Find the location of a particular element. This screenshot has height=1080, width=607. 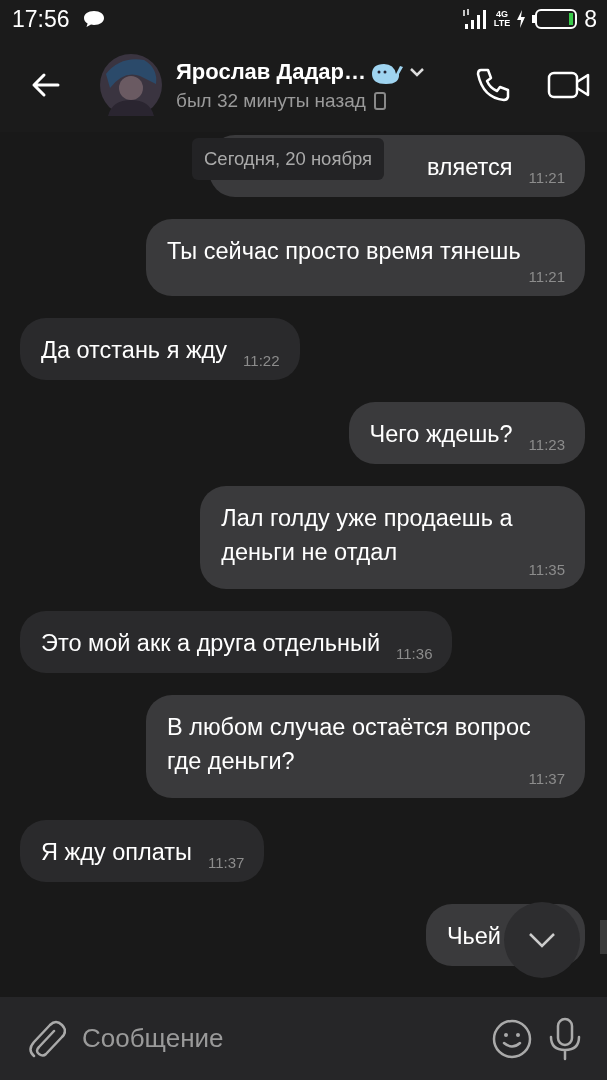

message-bubble: Лал голду уже продаешь а деньги не отдал 11:35 is located at coordinates (392, 537).